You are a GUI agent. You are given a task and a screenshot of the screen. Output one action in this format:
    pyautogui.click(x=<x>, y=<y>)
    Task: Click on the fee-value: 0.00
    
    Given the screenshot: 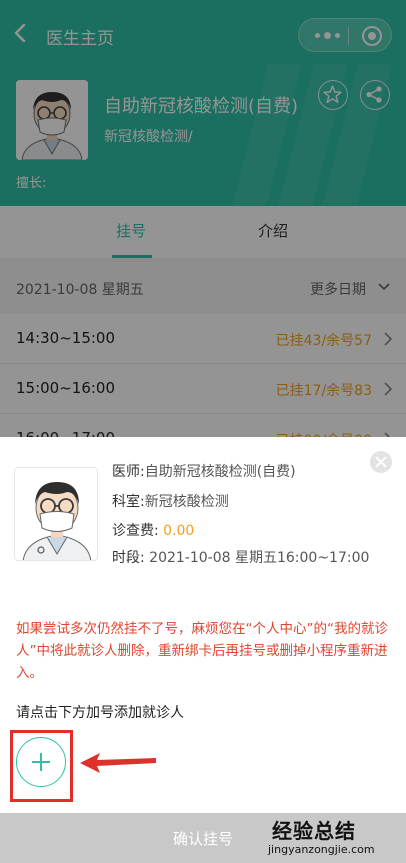 What is the action you would take?
    pyautogui.click(x=179, y=531)
    